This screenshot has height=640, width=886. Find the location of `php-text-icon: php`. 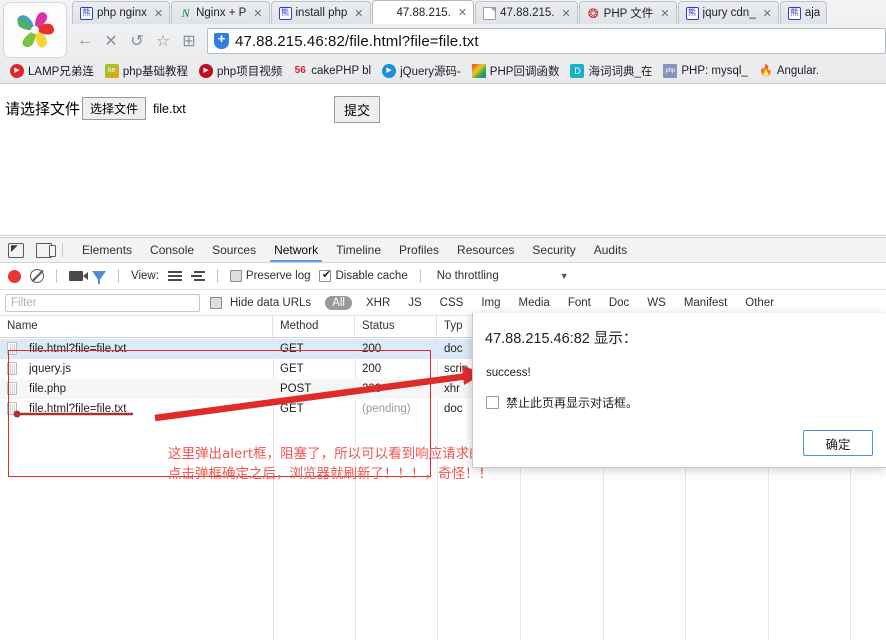

php-text-icon: php is located at coordinates (670, 70).